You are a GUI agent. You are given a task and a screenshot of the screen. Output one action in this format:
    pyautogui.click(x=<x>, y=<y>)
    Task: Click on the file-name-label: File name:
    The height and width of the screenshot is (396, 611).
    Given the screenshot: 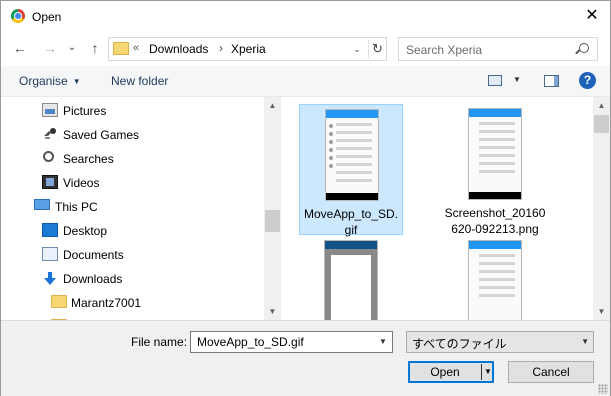 What is the action you would take?
    pyautogui.click(x=159, y=342)
    